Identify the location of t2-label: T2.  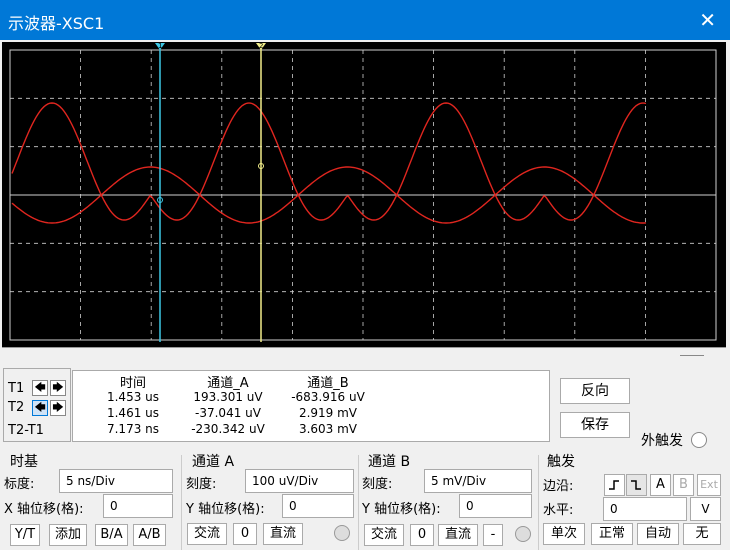
(16, 407).